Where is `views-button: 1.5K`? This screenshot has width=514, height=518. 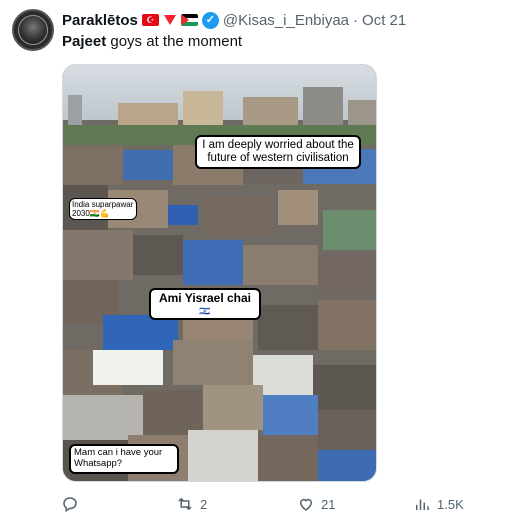 views-button: 1.5K is located at coordinates (438, 504).